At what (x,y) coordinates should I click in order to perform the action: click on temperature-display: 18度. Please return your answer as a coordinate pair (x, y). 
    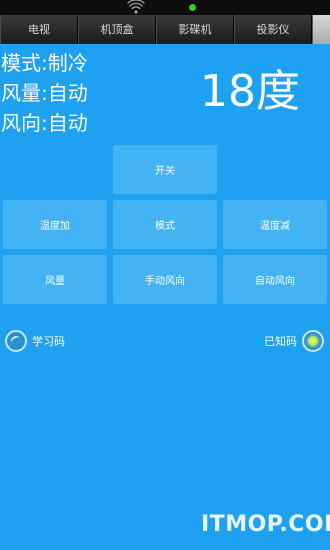
    Looking at the image, I should click on (250, 91).